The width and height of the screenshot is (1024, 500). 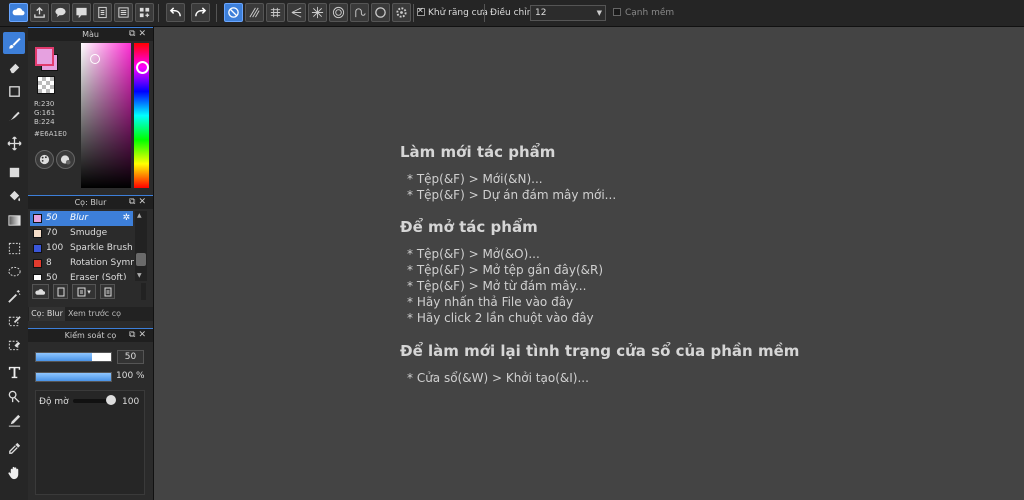 What do you see at coordinates (101, 248) in the screenshot?
I see `brush-name: Sparkle Brush` at bounding box center [101, 248].